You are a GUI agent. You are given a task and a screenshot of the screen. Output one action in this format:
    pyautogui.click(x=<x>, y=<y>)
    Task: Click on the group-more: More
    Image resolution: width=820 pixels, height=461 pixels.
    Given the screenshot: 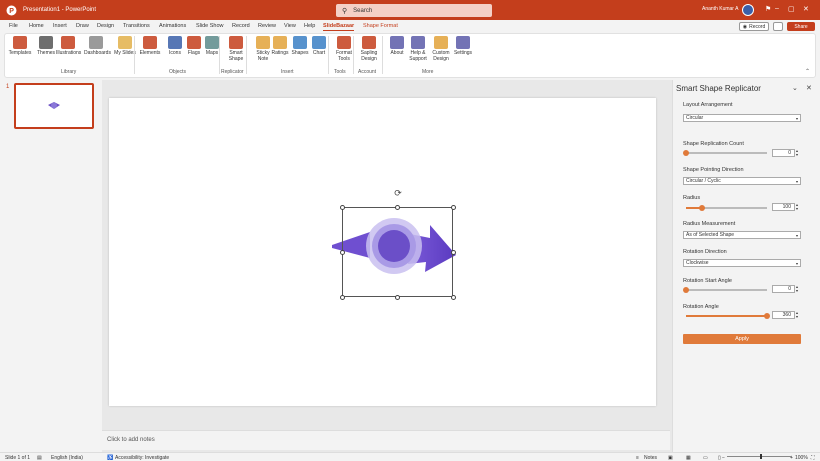 What is the action you would take?
    pyautogui.click(x=428, y=72)
    